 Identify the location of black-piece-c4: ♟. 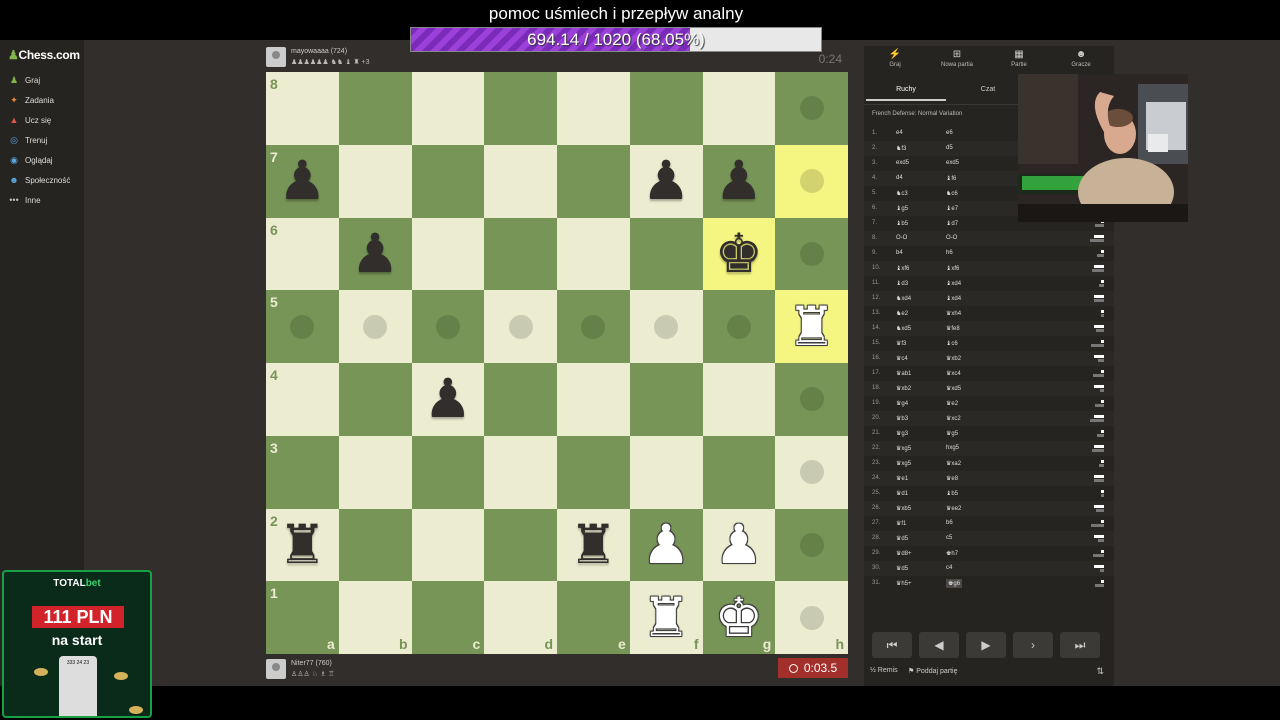
(448, 399).